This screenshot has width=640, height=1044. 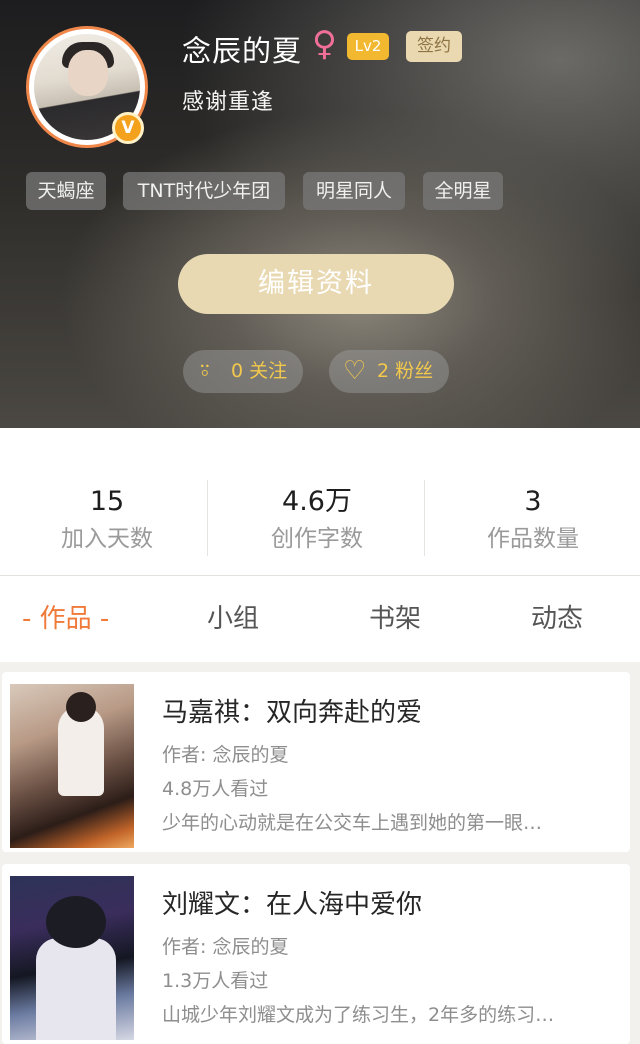 I want to click on stat-label: 作品数量, so click(x=533, y=539).